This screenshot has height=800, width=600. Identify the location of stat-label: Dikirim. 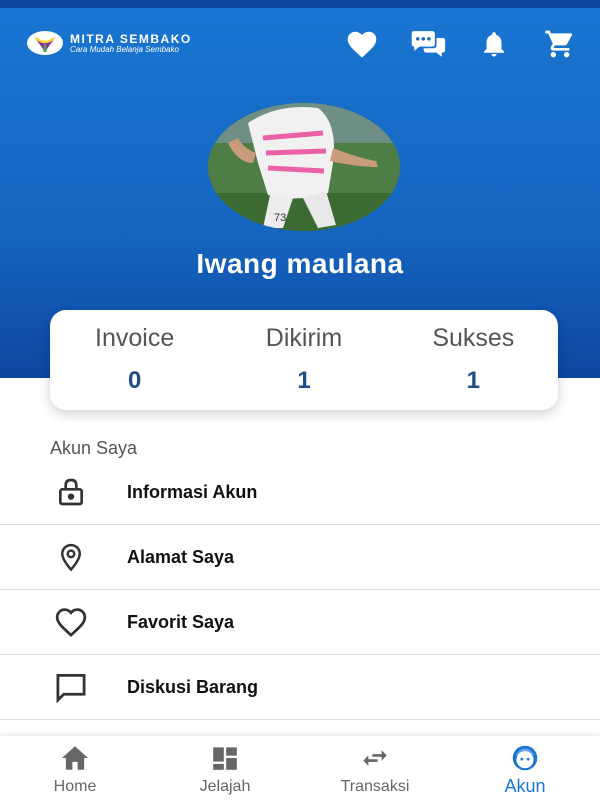
(304, 338).